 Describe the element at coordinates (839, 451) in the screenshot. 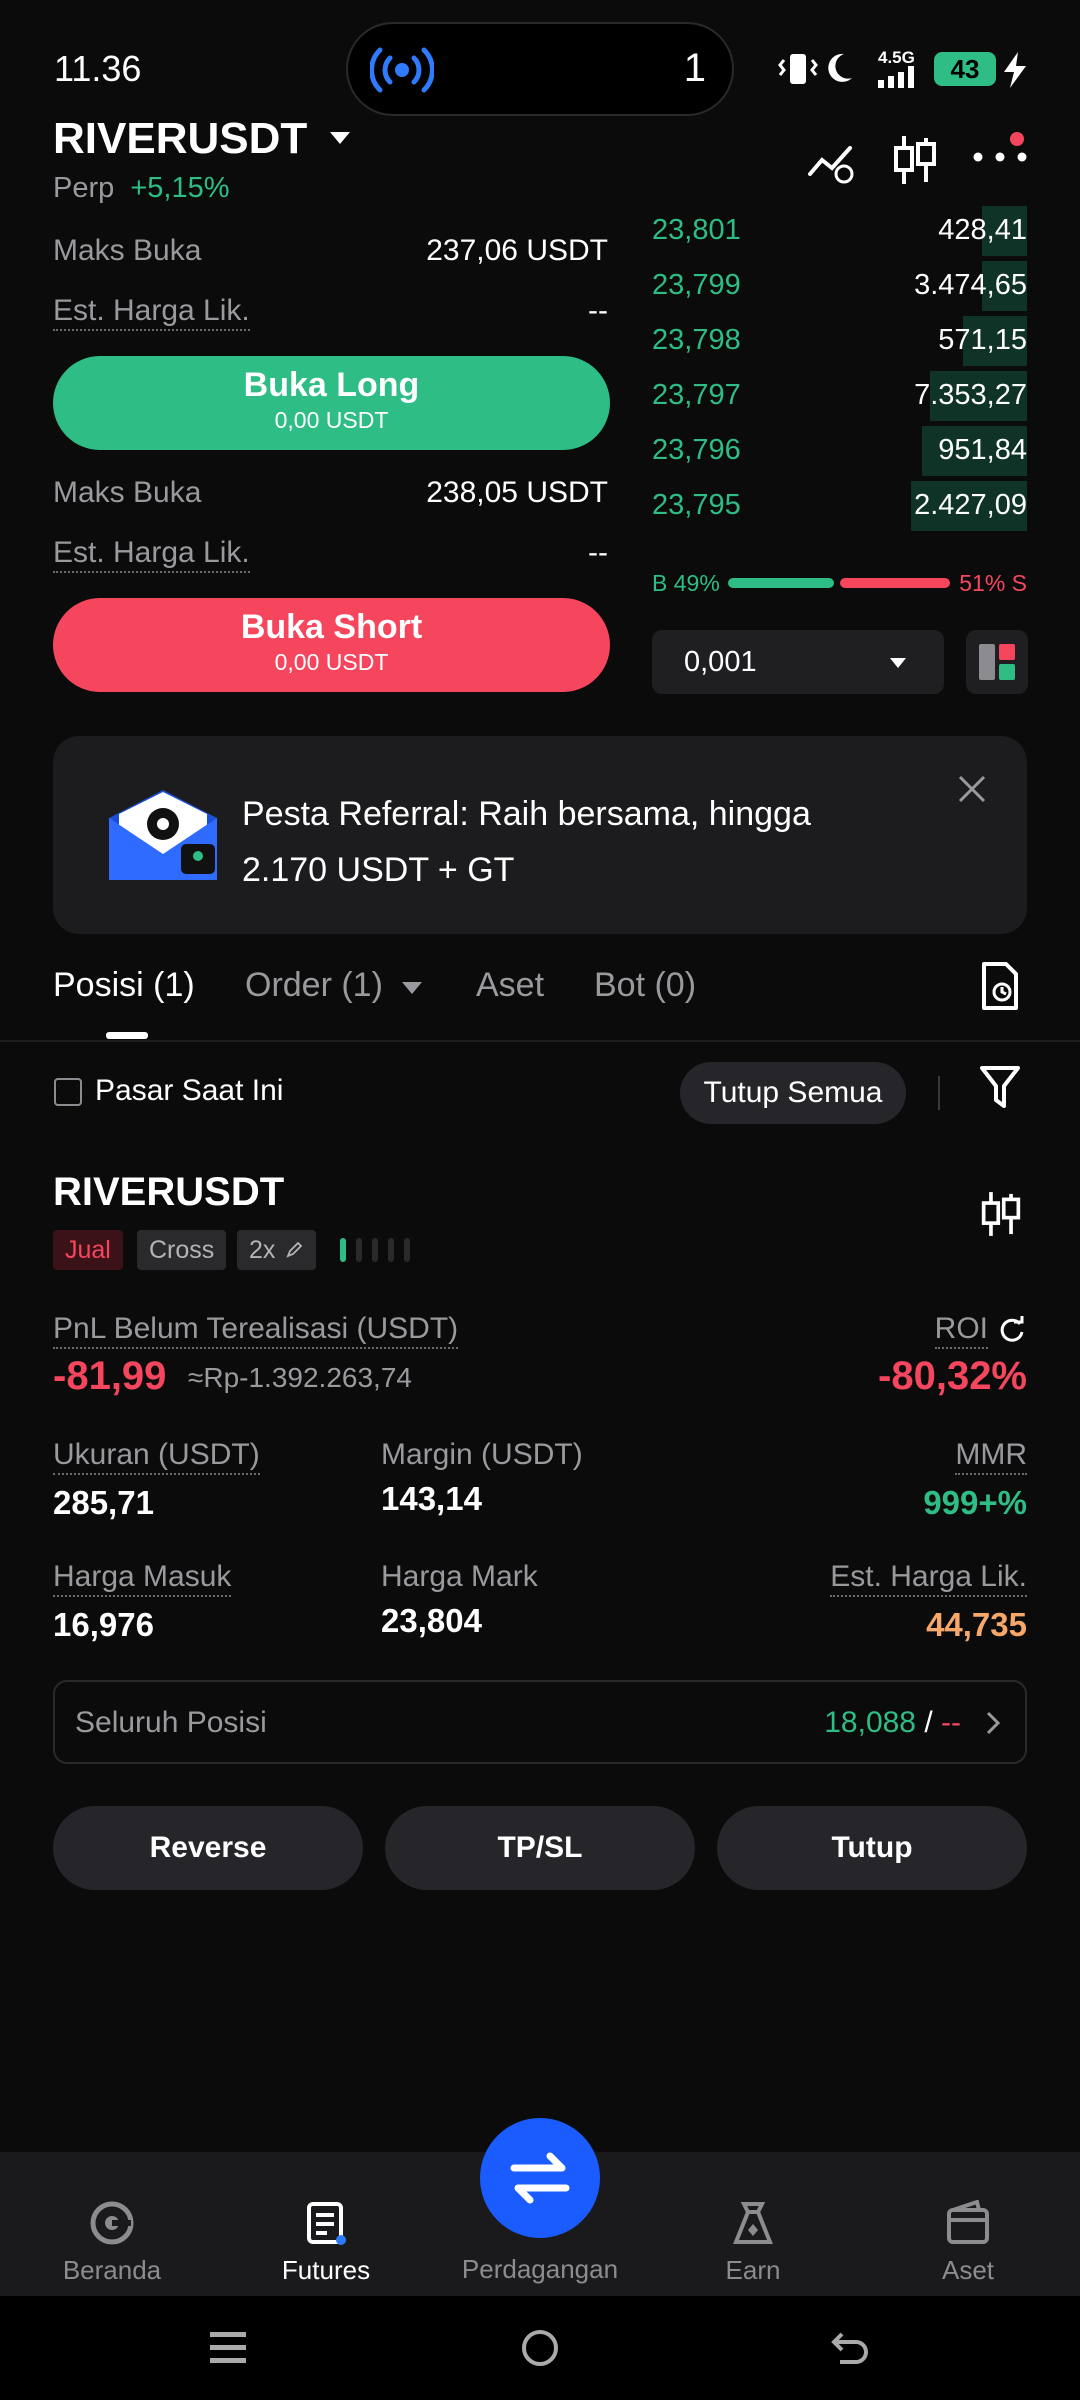

I see `order-book-row: 23,796 951,84` at that location.